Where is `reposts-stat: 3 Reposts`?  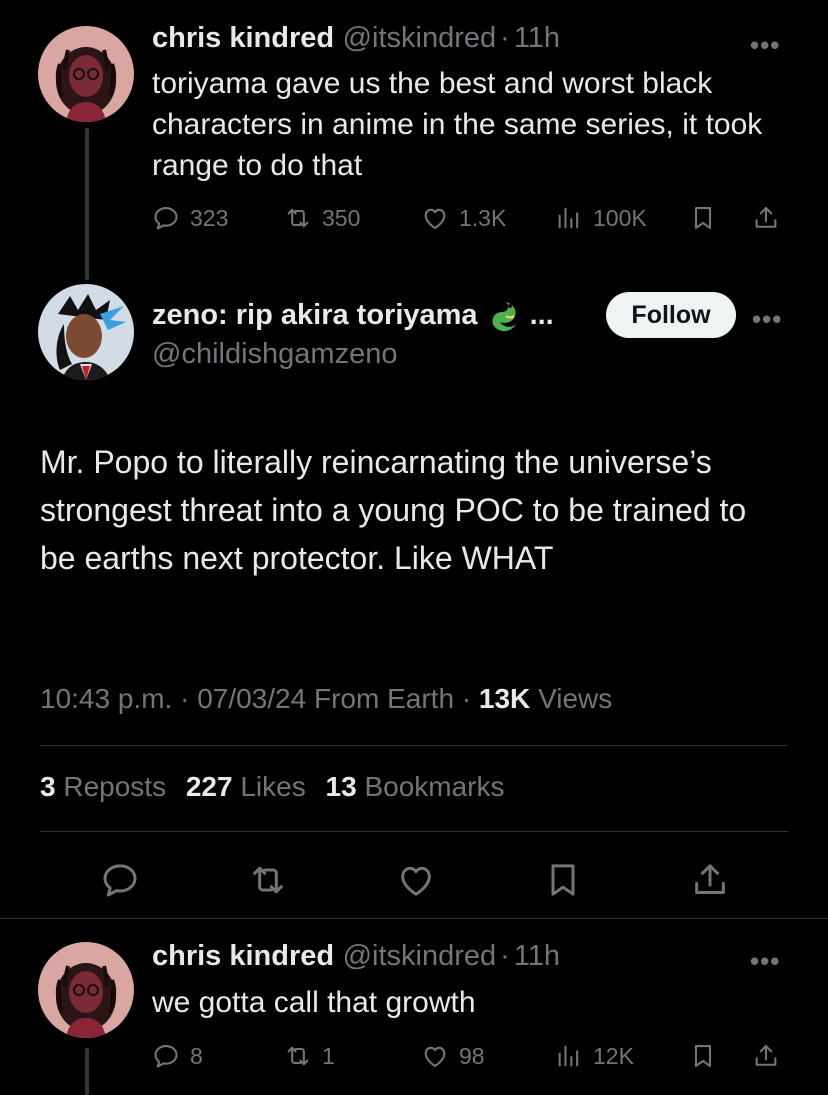
reposts-stat: 3 Reposts is located at coordinates (107, 786).